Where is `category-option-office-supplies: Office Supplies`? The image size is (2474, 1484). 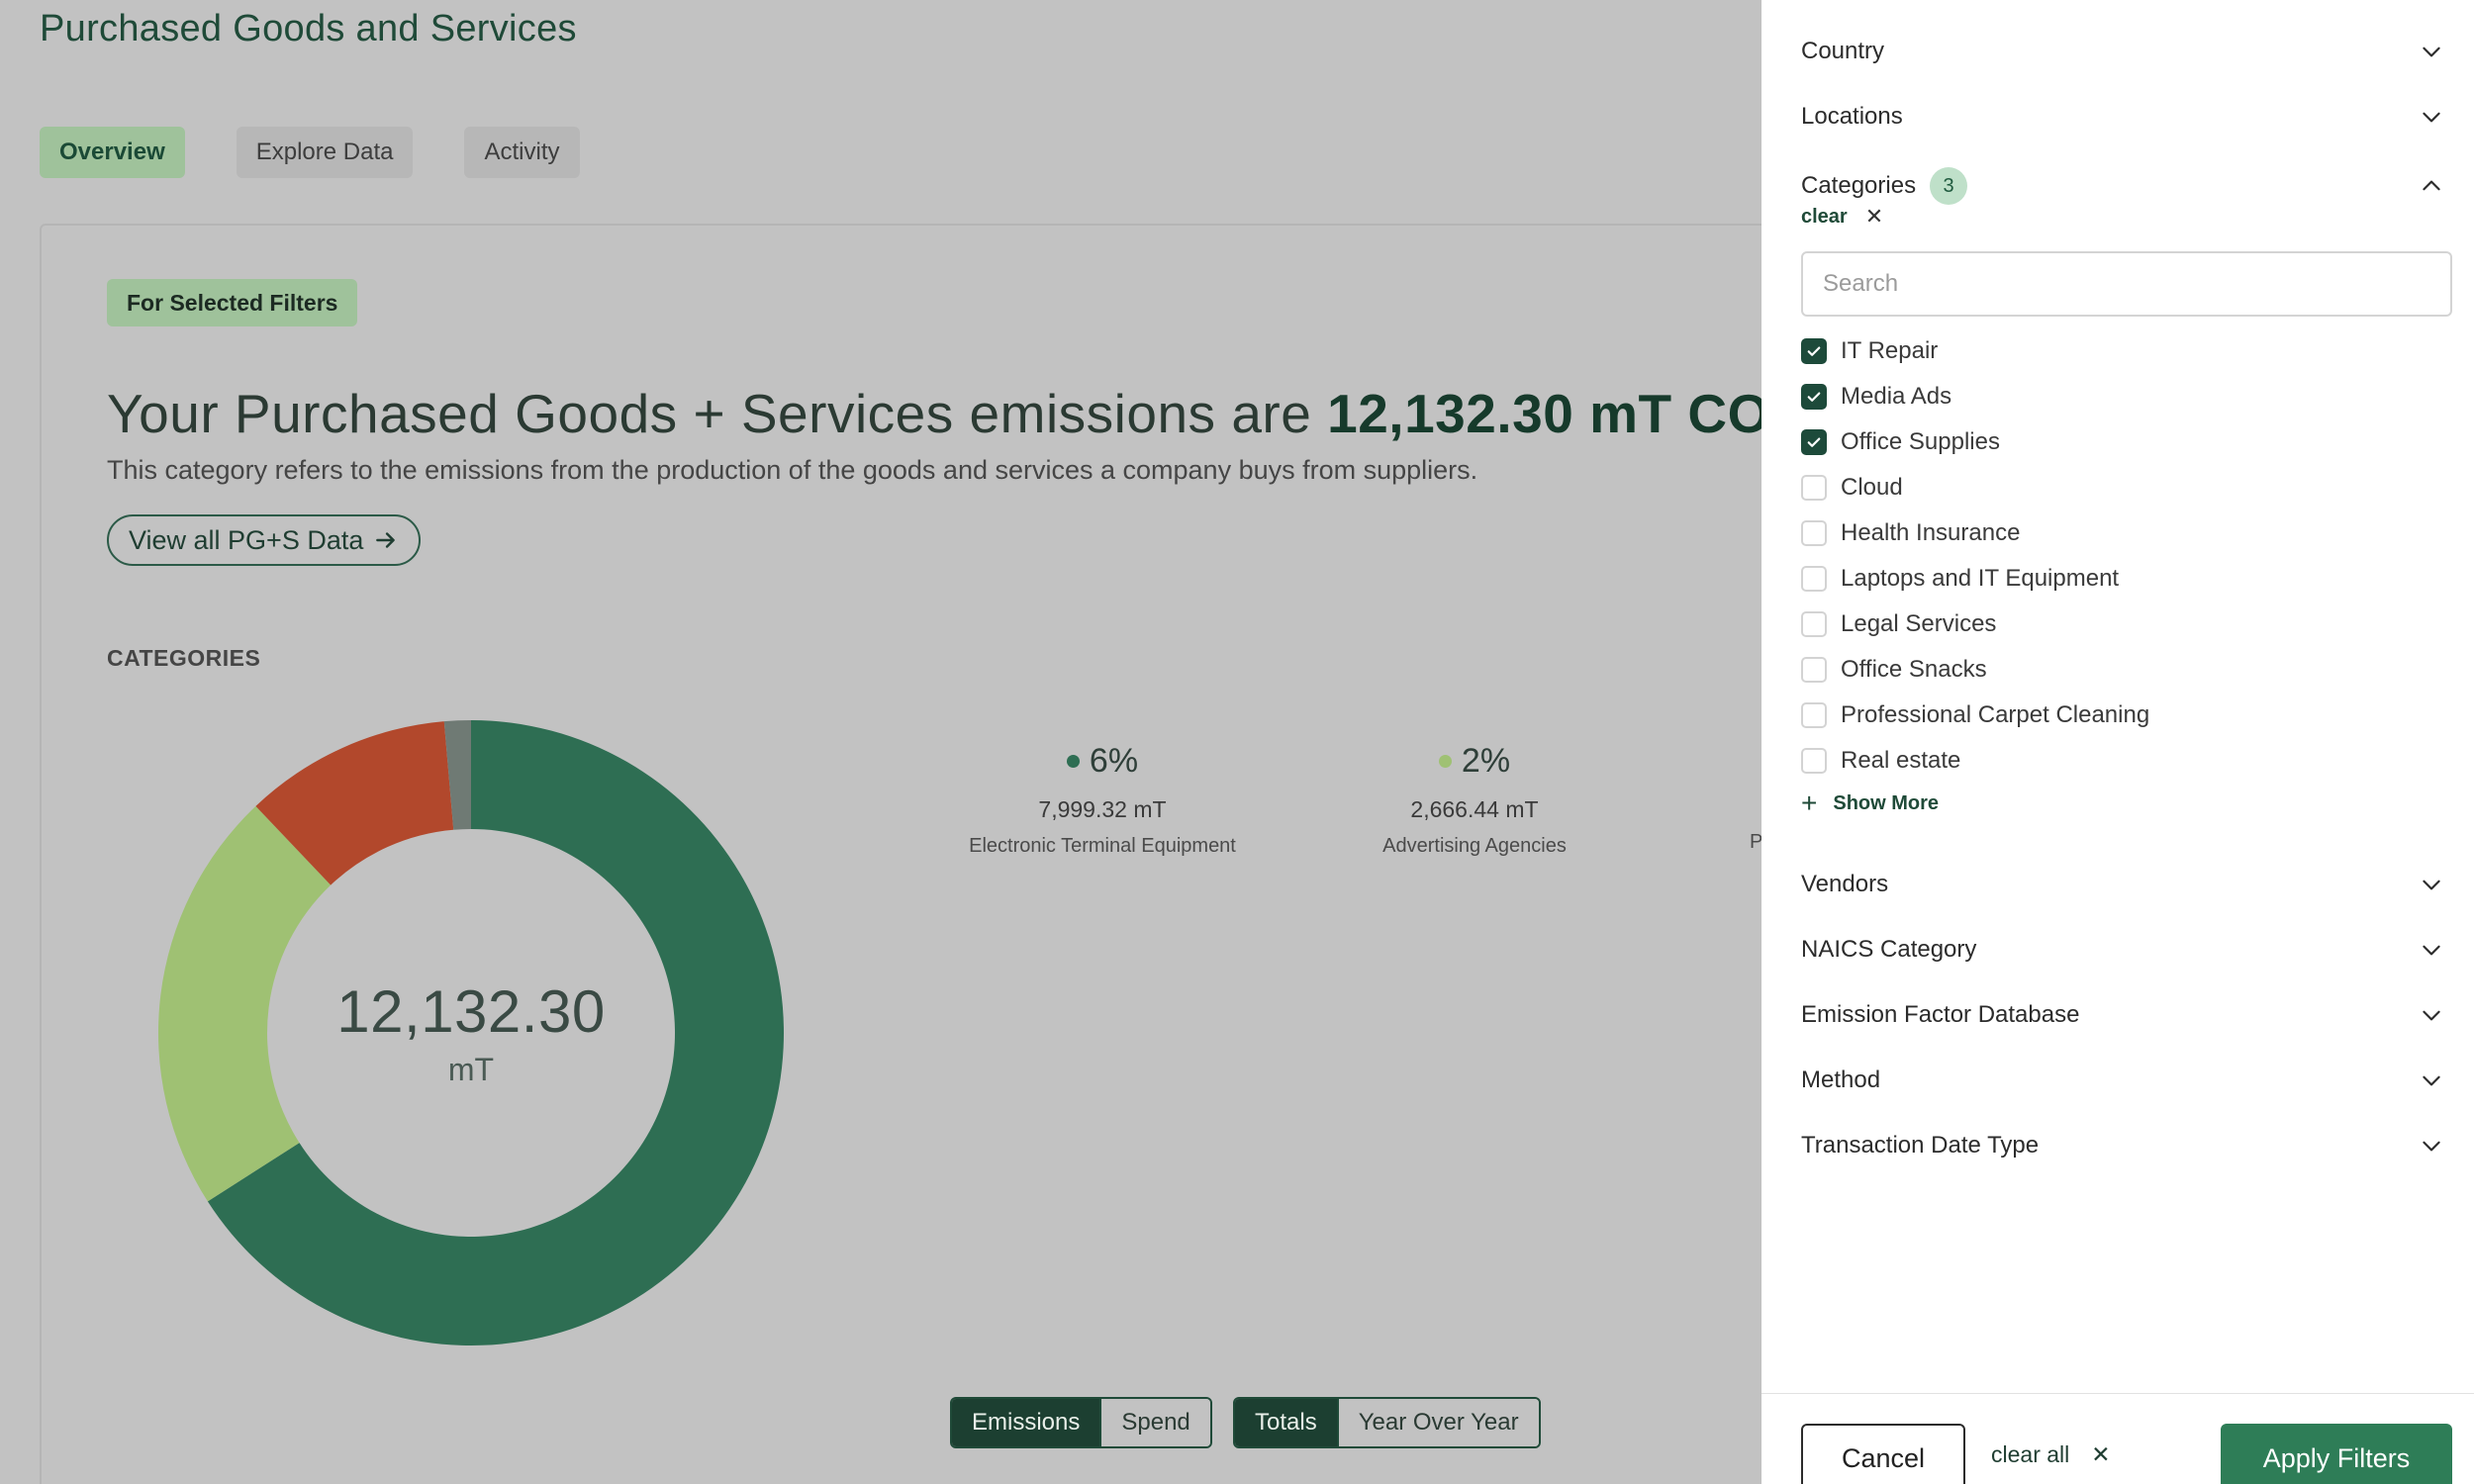 category-option-office-supplies: Office Supplies is located at coordinates (1901, 442).